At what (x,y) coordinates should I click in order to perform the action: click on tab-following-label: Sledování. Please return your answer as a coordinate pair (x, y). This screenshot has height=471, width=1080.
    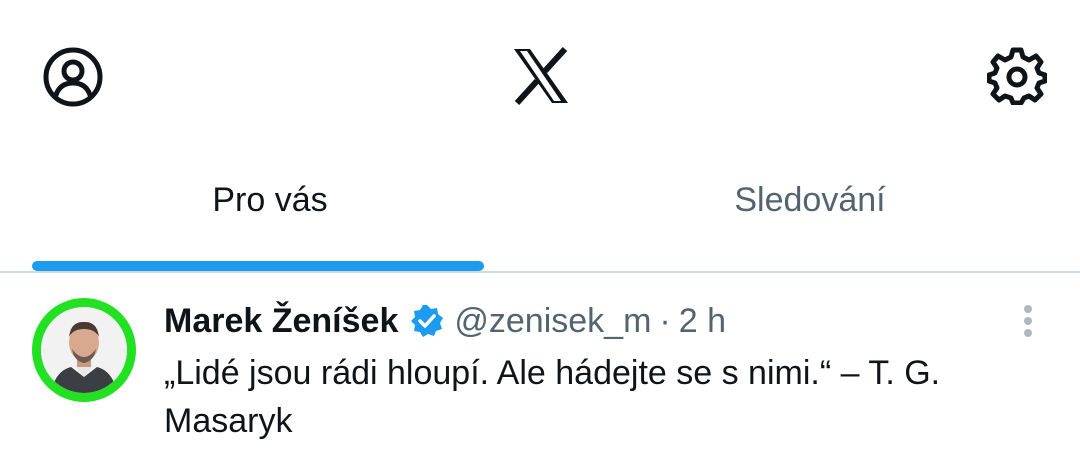
    Looking at the image, I should click on (810, 200).